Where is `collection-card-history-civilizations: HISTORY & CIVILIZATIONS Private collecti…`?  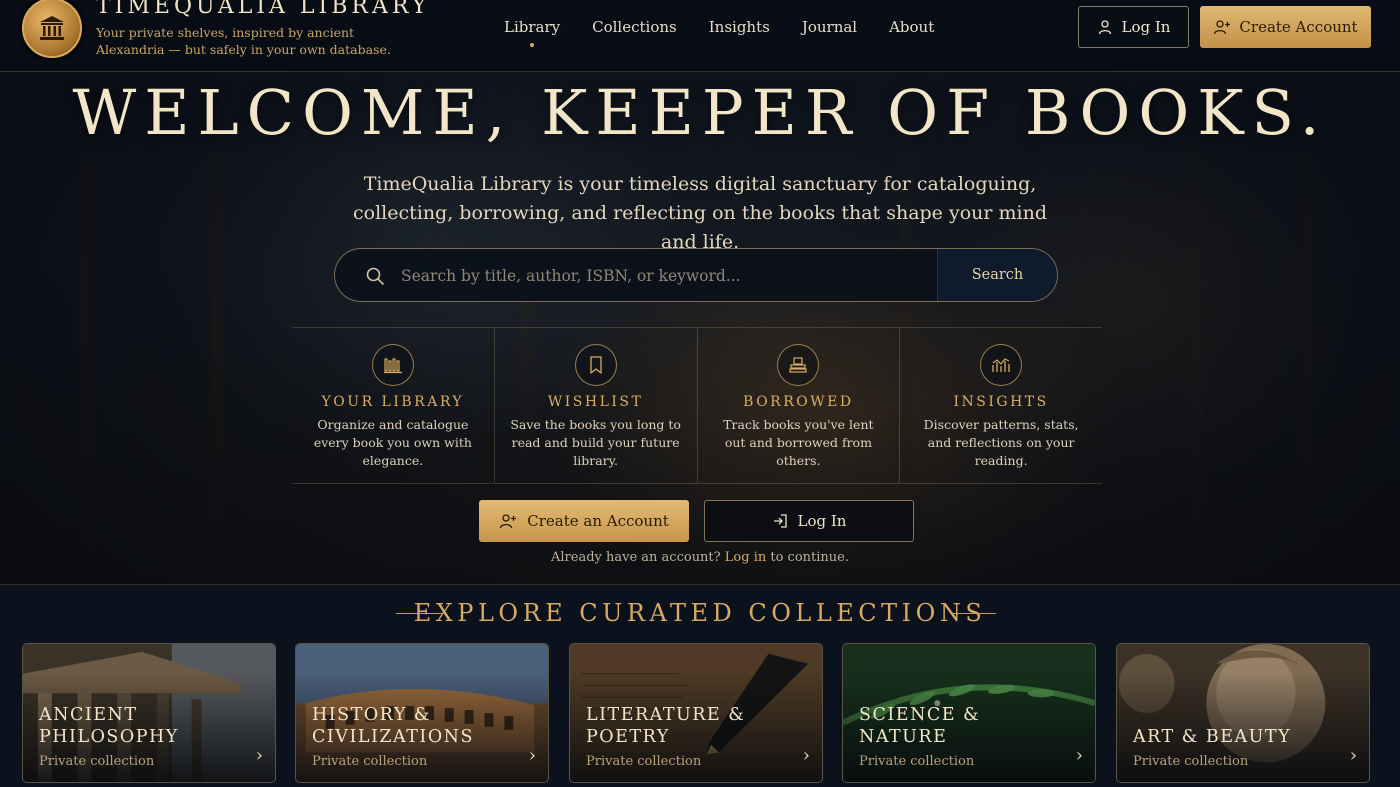
collection-card-history-civilizations: HISTORY & CIVILIZATIONS Private collecti… is located at coordinates (422, 713).